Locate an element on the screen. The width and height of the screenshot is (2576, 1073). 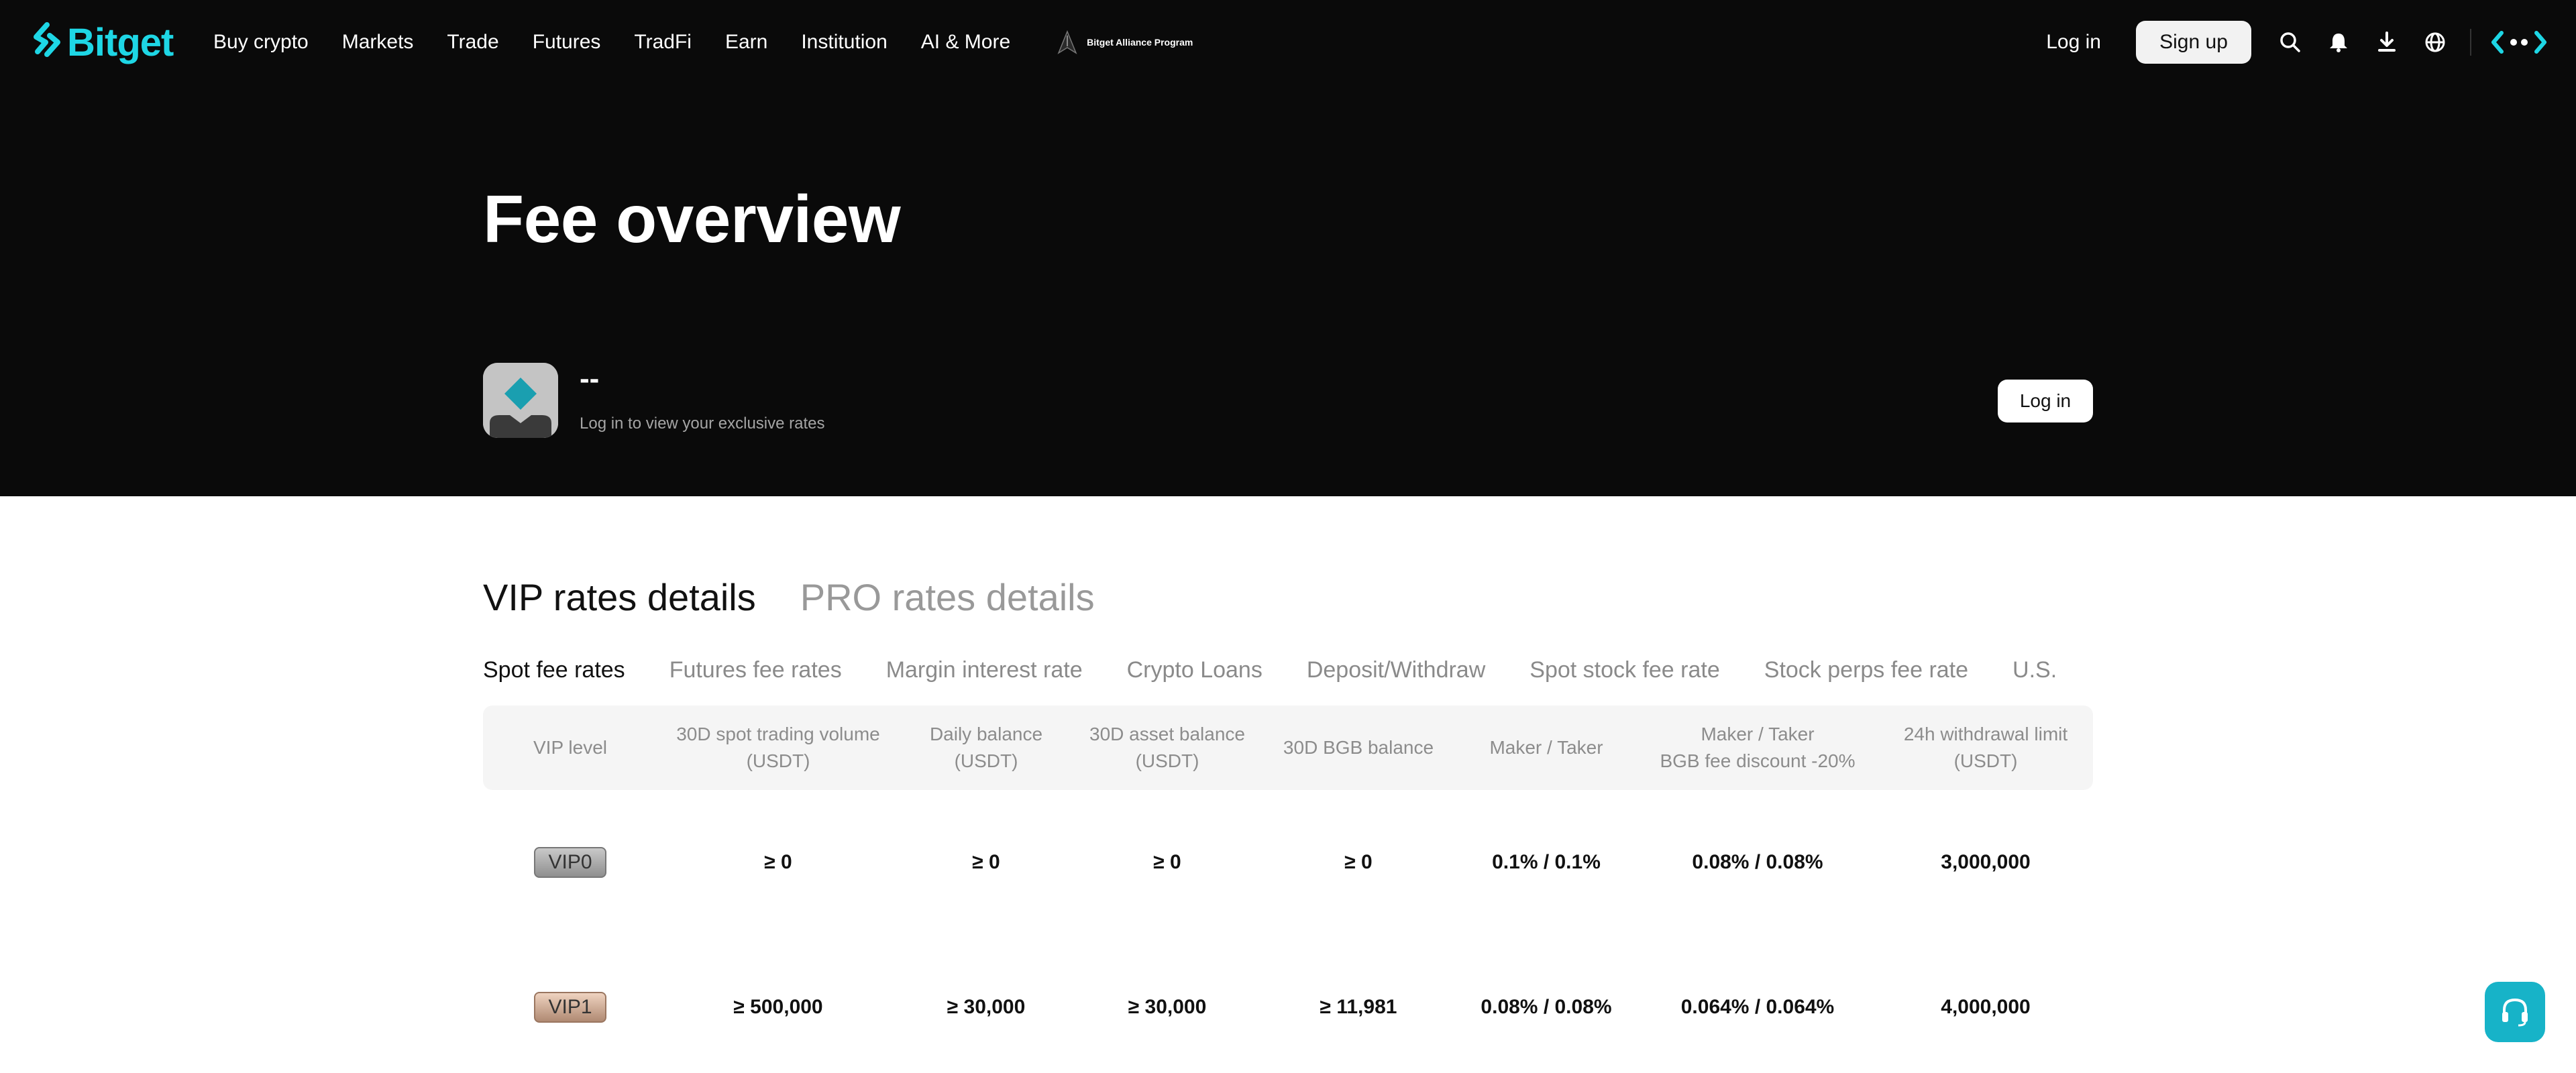
user-name: -- is located at coordinates (590, 378).